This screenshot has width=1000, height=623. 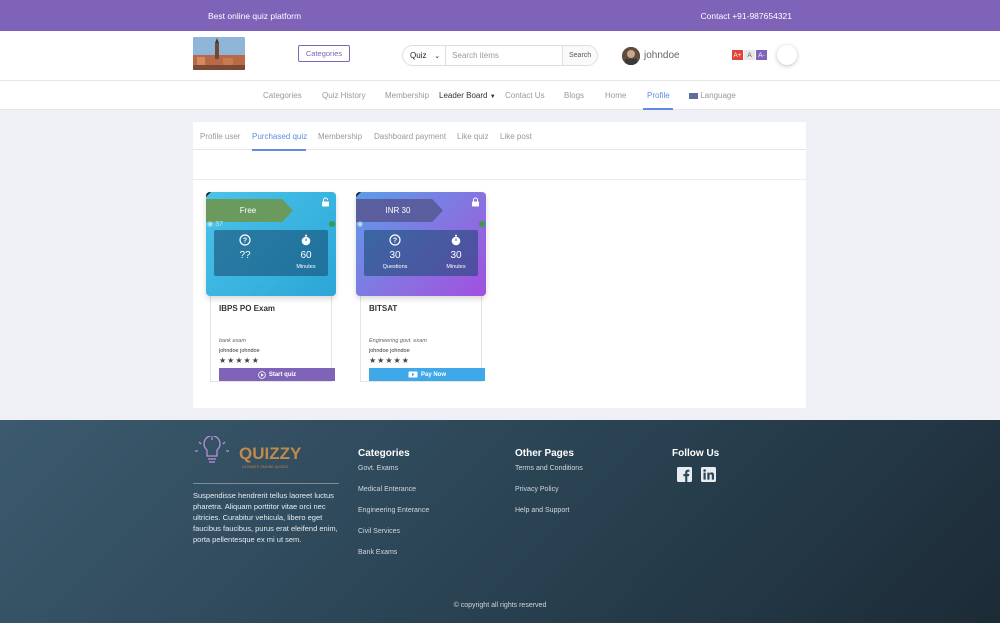 What do you see at coordinates (398, 341) in the screenshot?
I see `quiz-category: Engineering govt. exam` at bounding box center [398, 341].